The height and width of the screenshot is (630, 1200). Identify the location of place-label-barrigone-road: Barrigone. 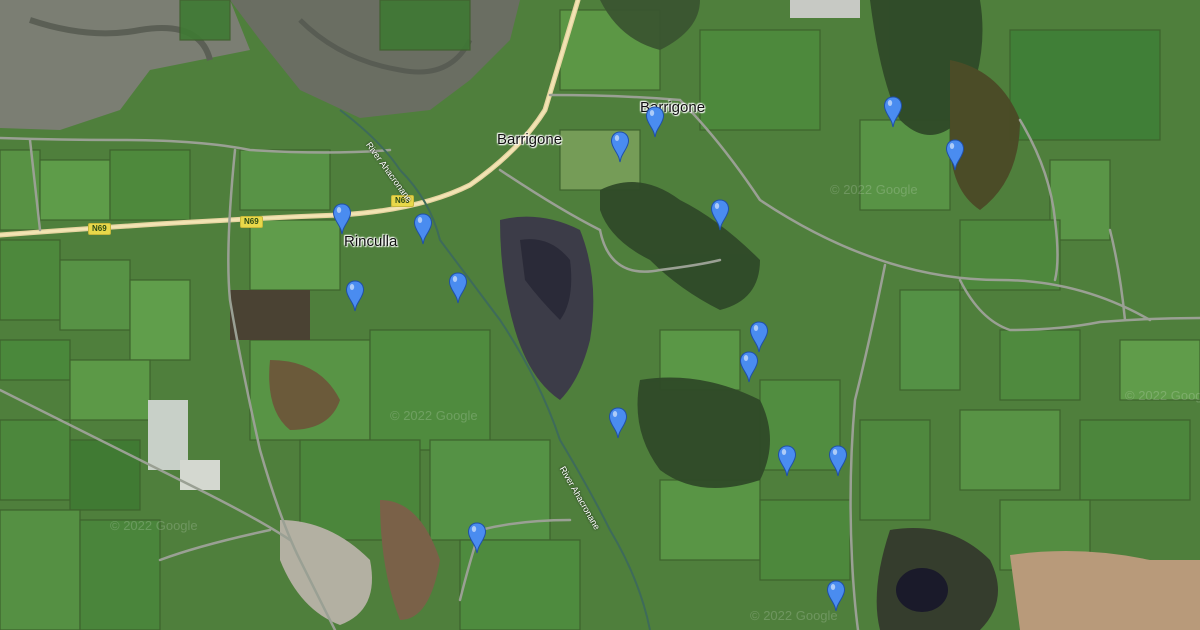
(529, 139).